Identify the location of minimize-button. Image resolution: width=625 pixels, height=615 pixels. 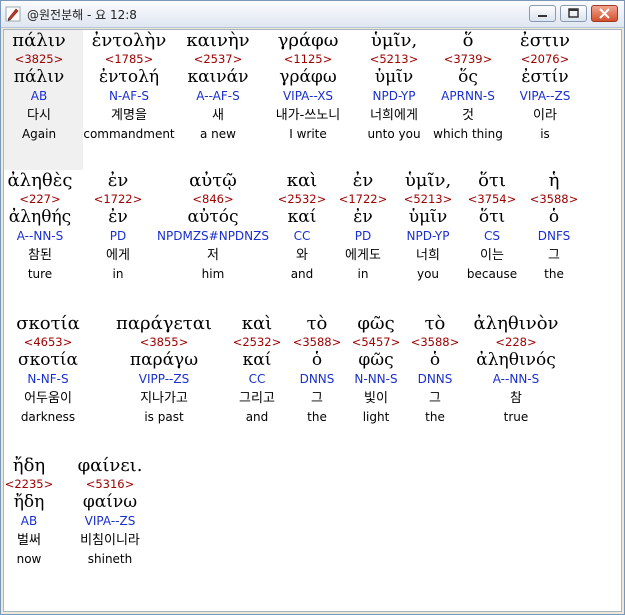
(542, 13).